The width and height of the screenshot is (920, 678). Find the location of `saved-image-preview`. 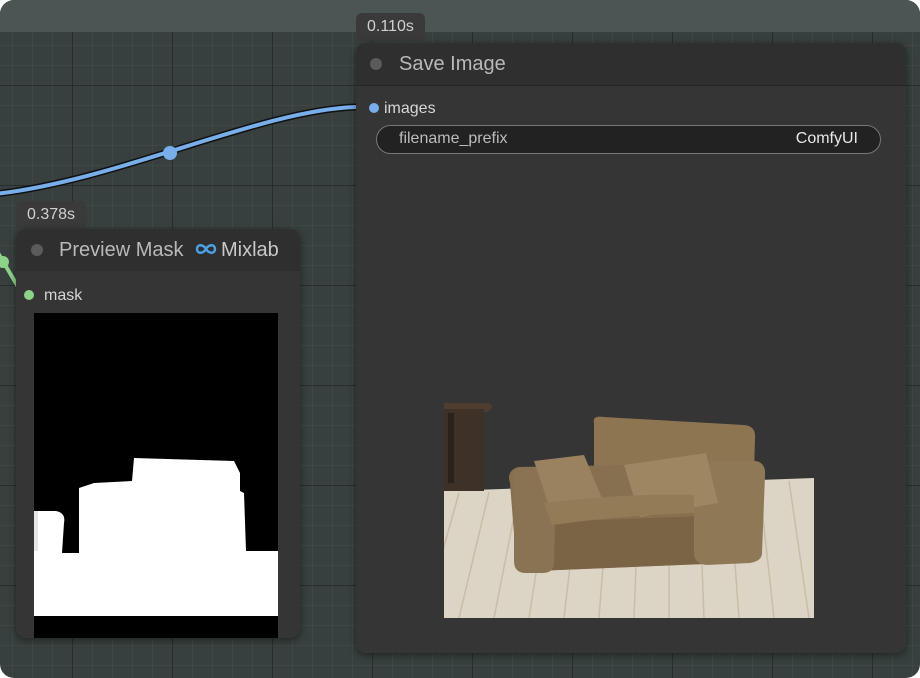

saved-image-preview is located at coordinates (629, 510).